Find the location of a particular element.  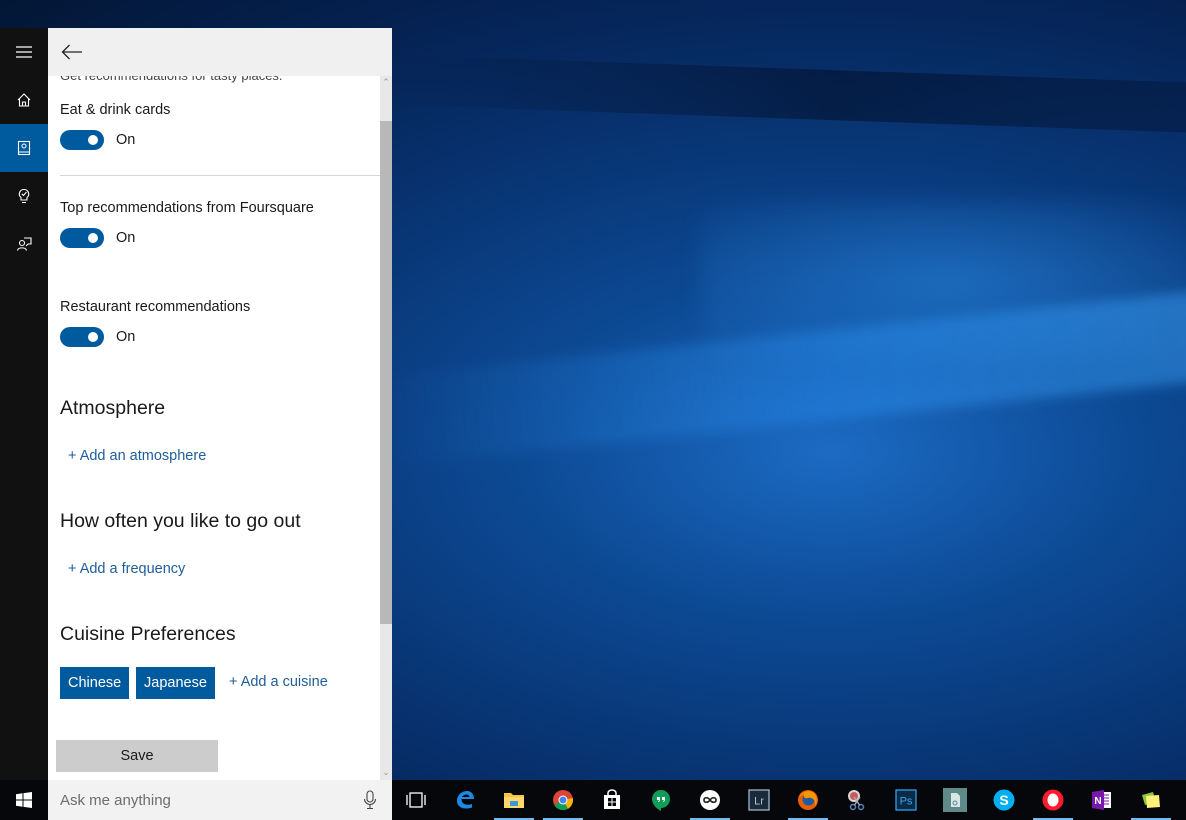

firefox-icon is located at coordinates (808, 800).